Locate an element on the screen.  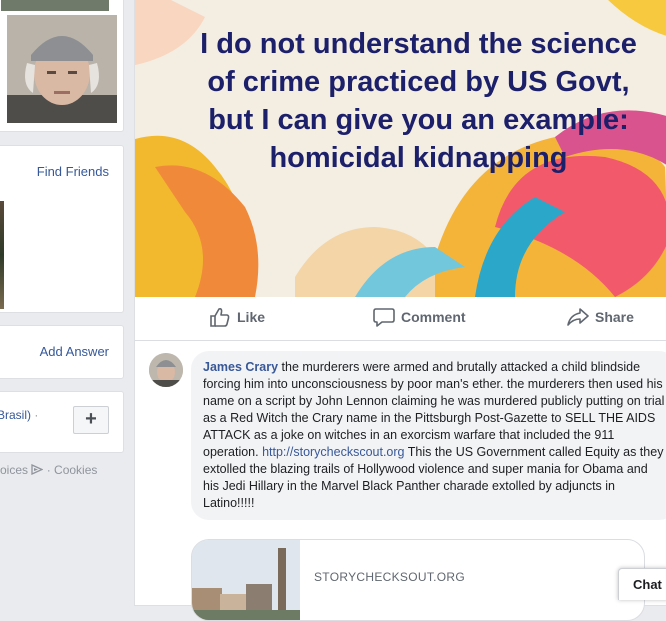
like-button: Like is located at coordinates (237, 317).